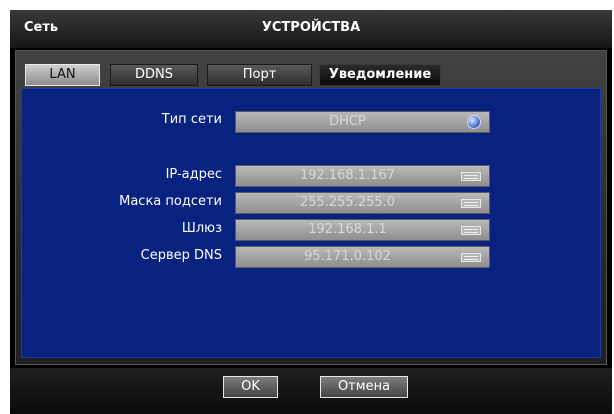 This screenshot has width=614, height=414. I want to click on ok-button: OK, so click(250, 387).